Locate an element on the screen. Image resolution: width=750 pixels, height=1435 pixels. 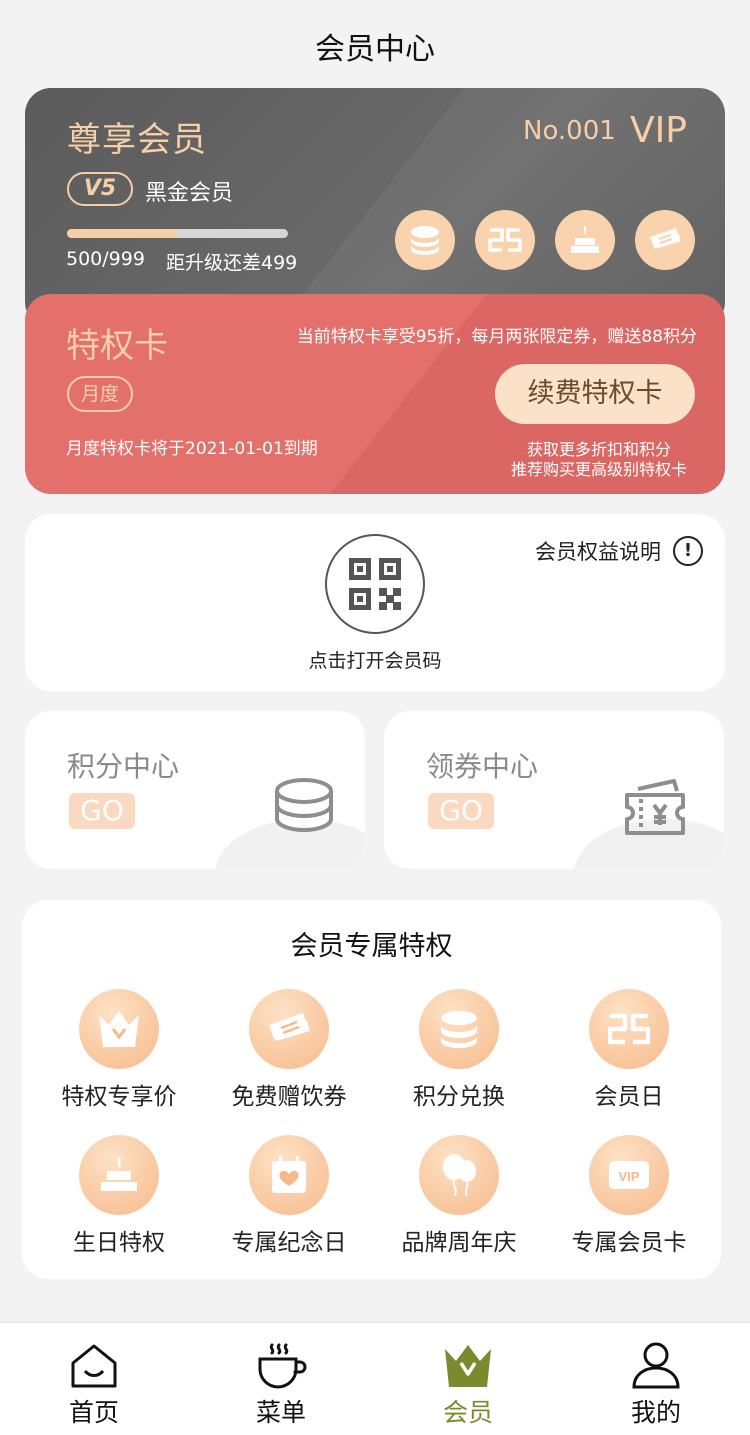
level-badge: V5 is located at coordinates (100, 189).